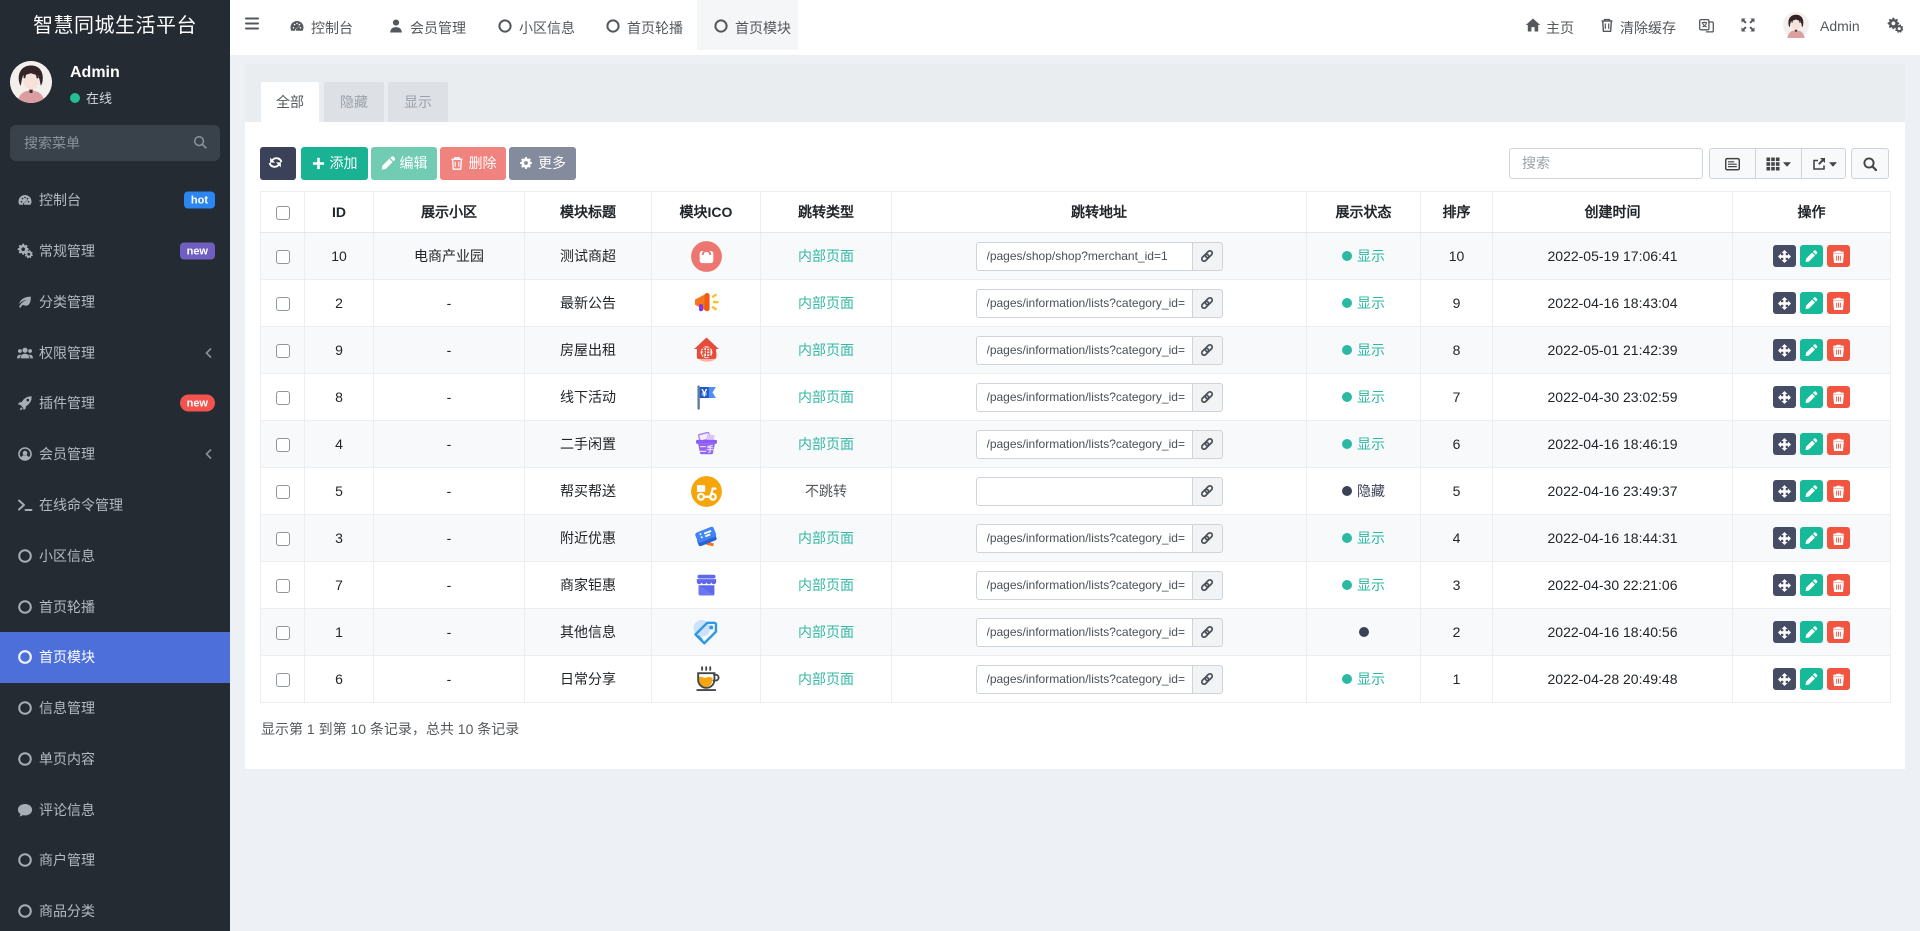 The width and height of the screenshot is (1920, 931). Describe the element at coordinates (706, 352) in the screenshot. I see `svg-text: 租` at that location.